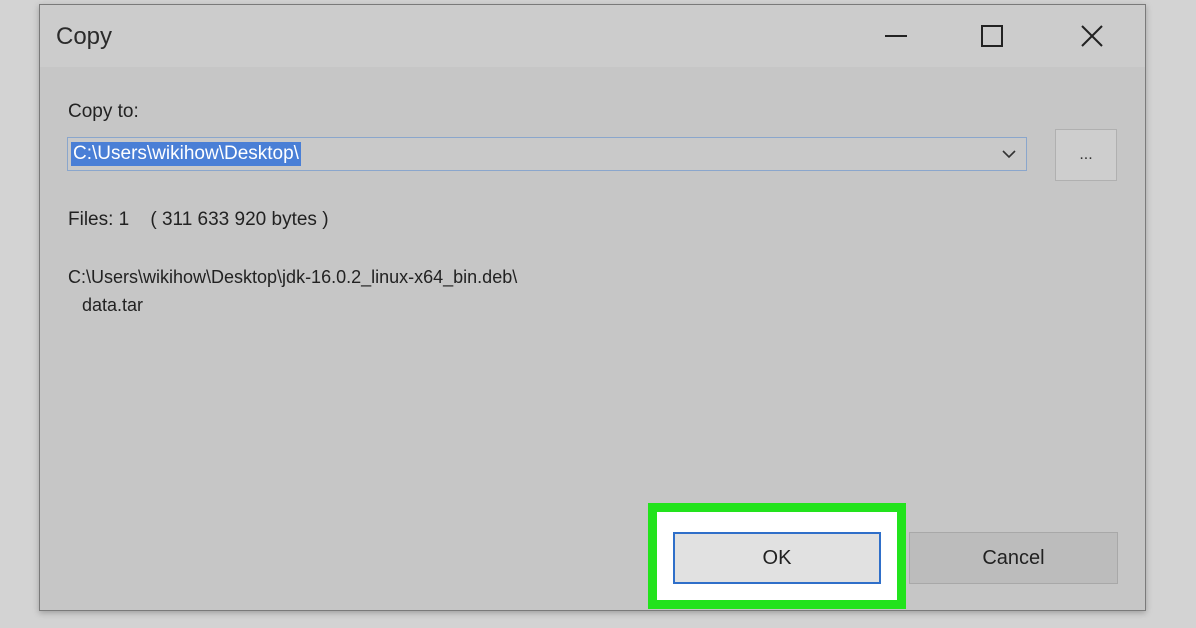 The width and height of the screenshot is (1196, 628). I want to click on dropdown-button, so click(1009, 154).